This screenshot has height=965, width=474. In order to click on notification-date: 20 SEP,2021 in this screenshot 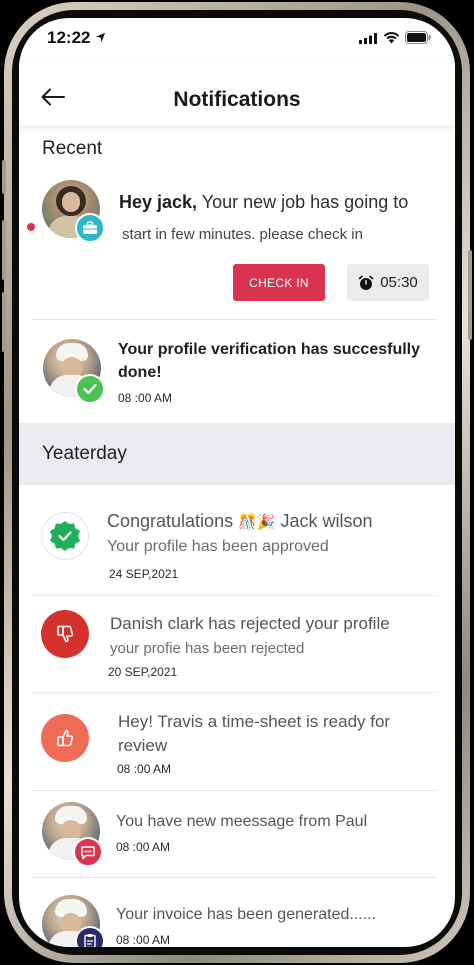, I will do `click(143, 672)`.